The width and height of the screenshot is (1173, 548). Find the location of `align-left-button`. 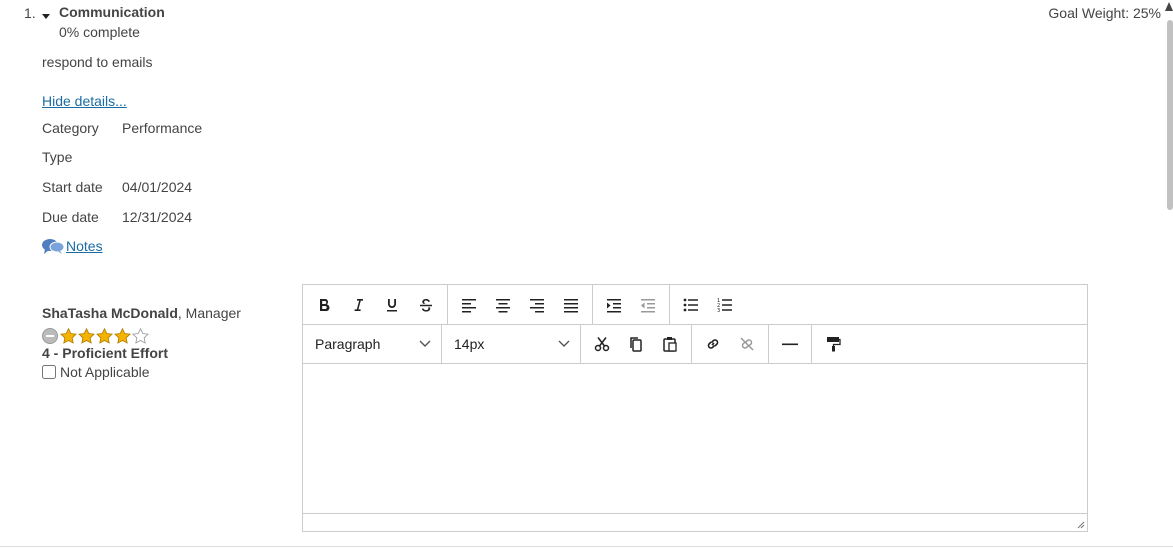

align-left-button is located at coordinates (469, 305).